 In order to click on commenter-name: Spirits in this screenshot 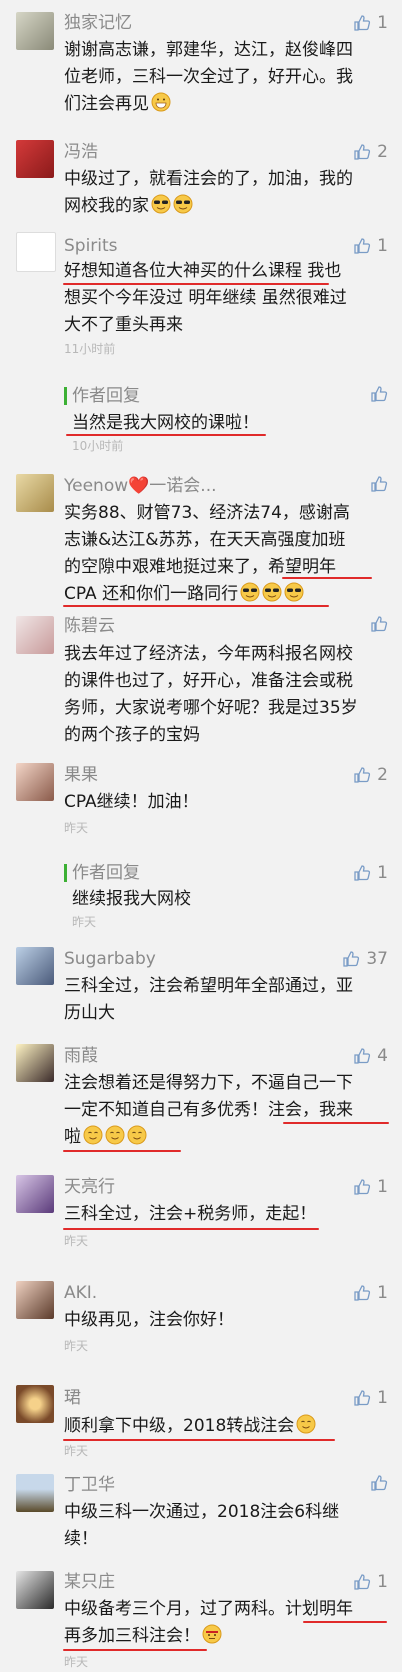, I will do `click(91, 246)`.